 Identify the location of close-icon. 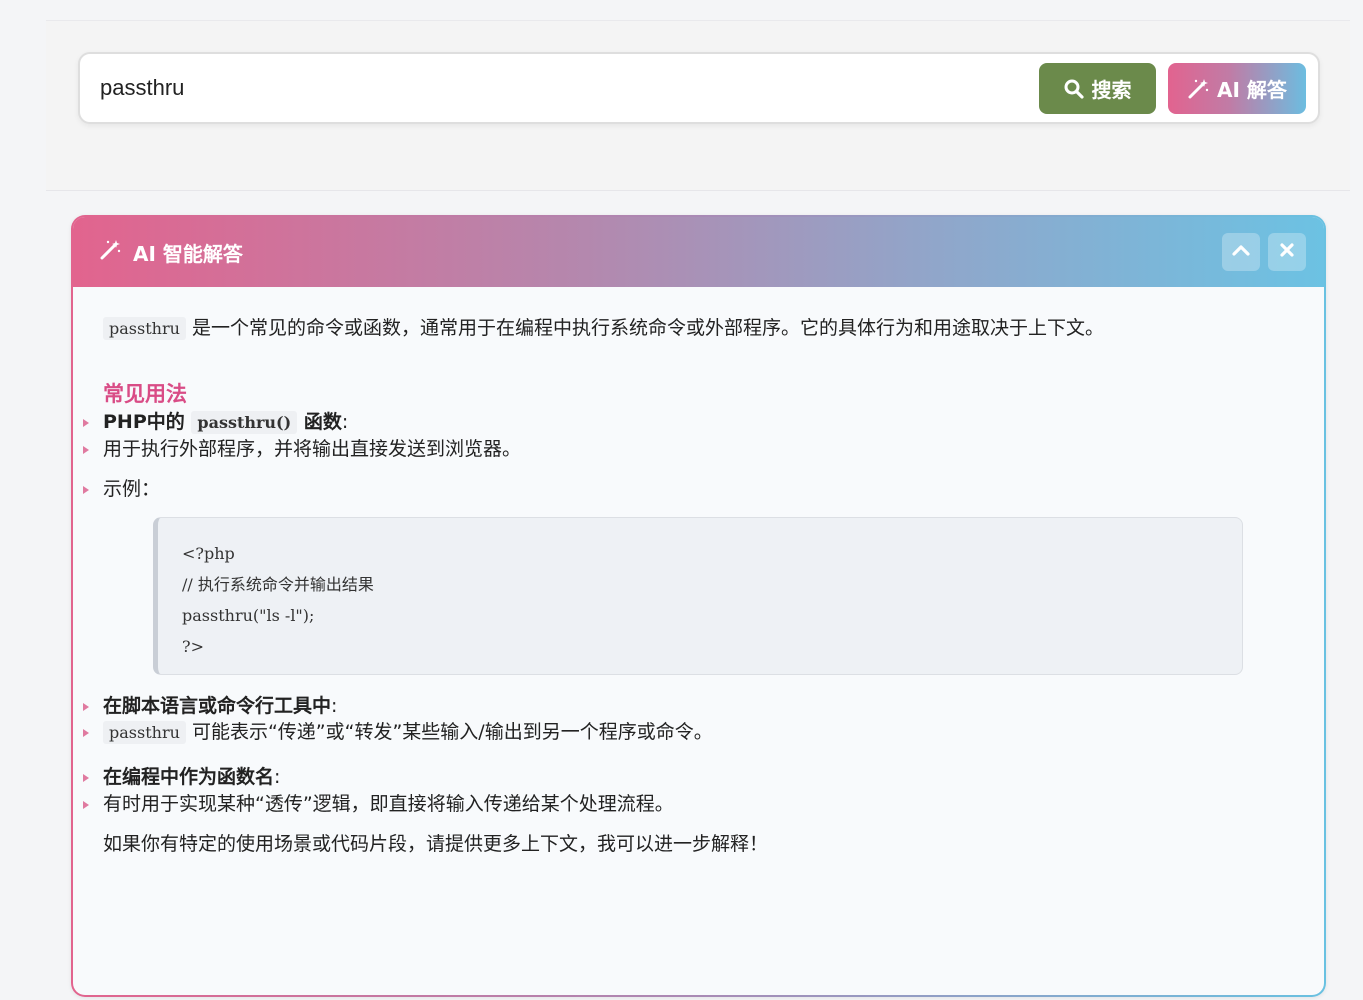
(1287, 252).